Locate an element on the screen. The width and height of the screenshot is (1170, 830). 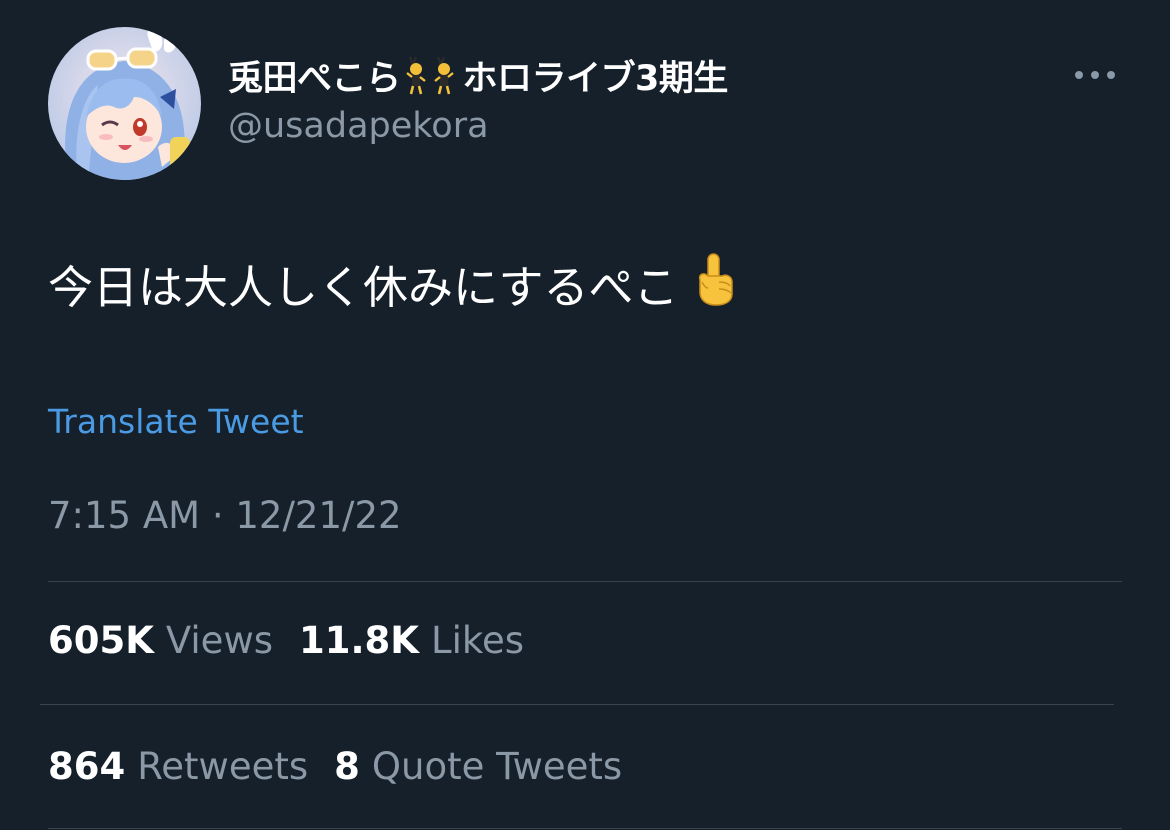
quote-tweets-label: Quote Tweets is located at coordinates (497, 766).